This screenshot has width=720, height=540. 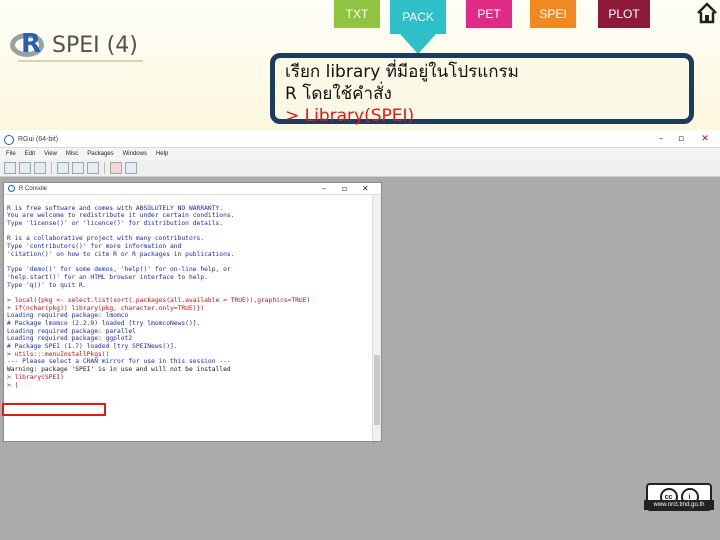 What do you see at coordinates (377, 390) in the screenshot?
I see `scrollbar-thumb` at bounding box center [377, 390].